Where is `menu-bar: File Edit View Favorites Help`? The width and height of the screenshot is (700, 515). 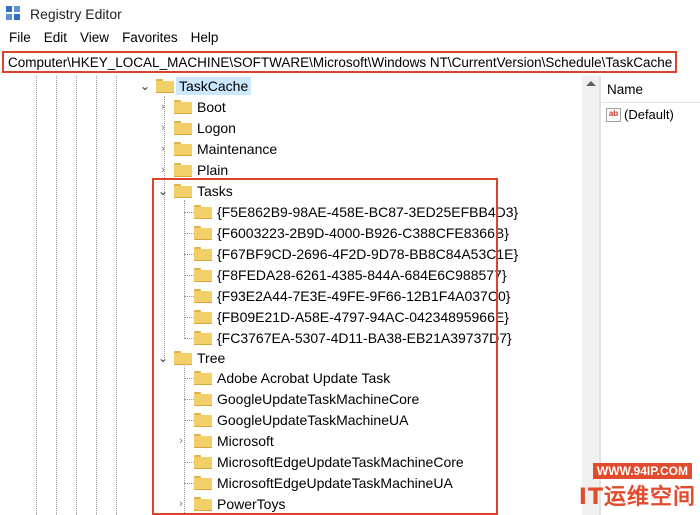 menu-bar: File Edit View Favorites Help is located at coordinates (350, 37).